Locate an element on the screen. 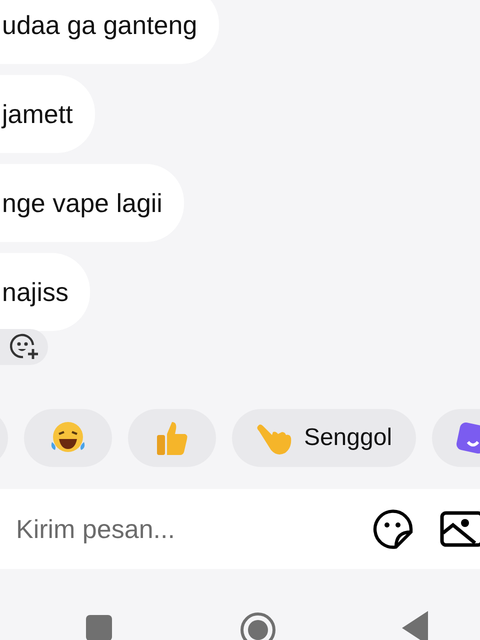  back-button is located at coordinates (415, 625).